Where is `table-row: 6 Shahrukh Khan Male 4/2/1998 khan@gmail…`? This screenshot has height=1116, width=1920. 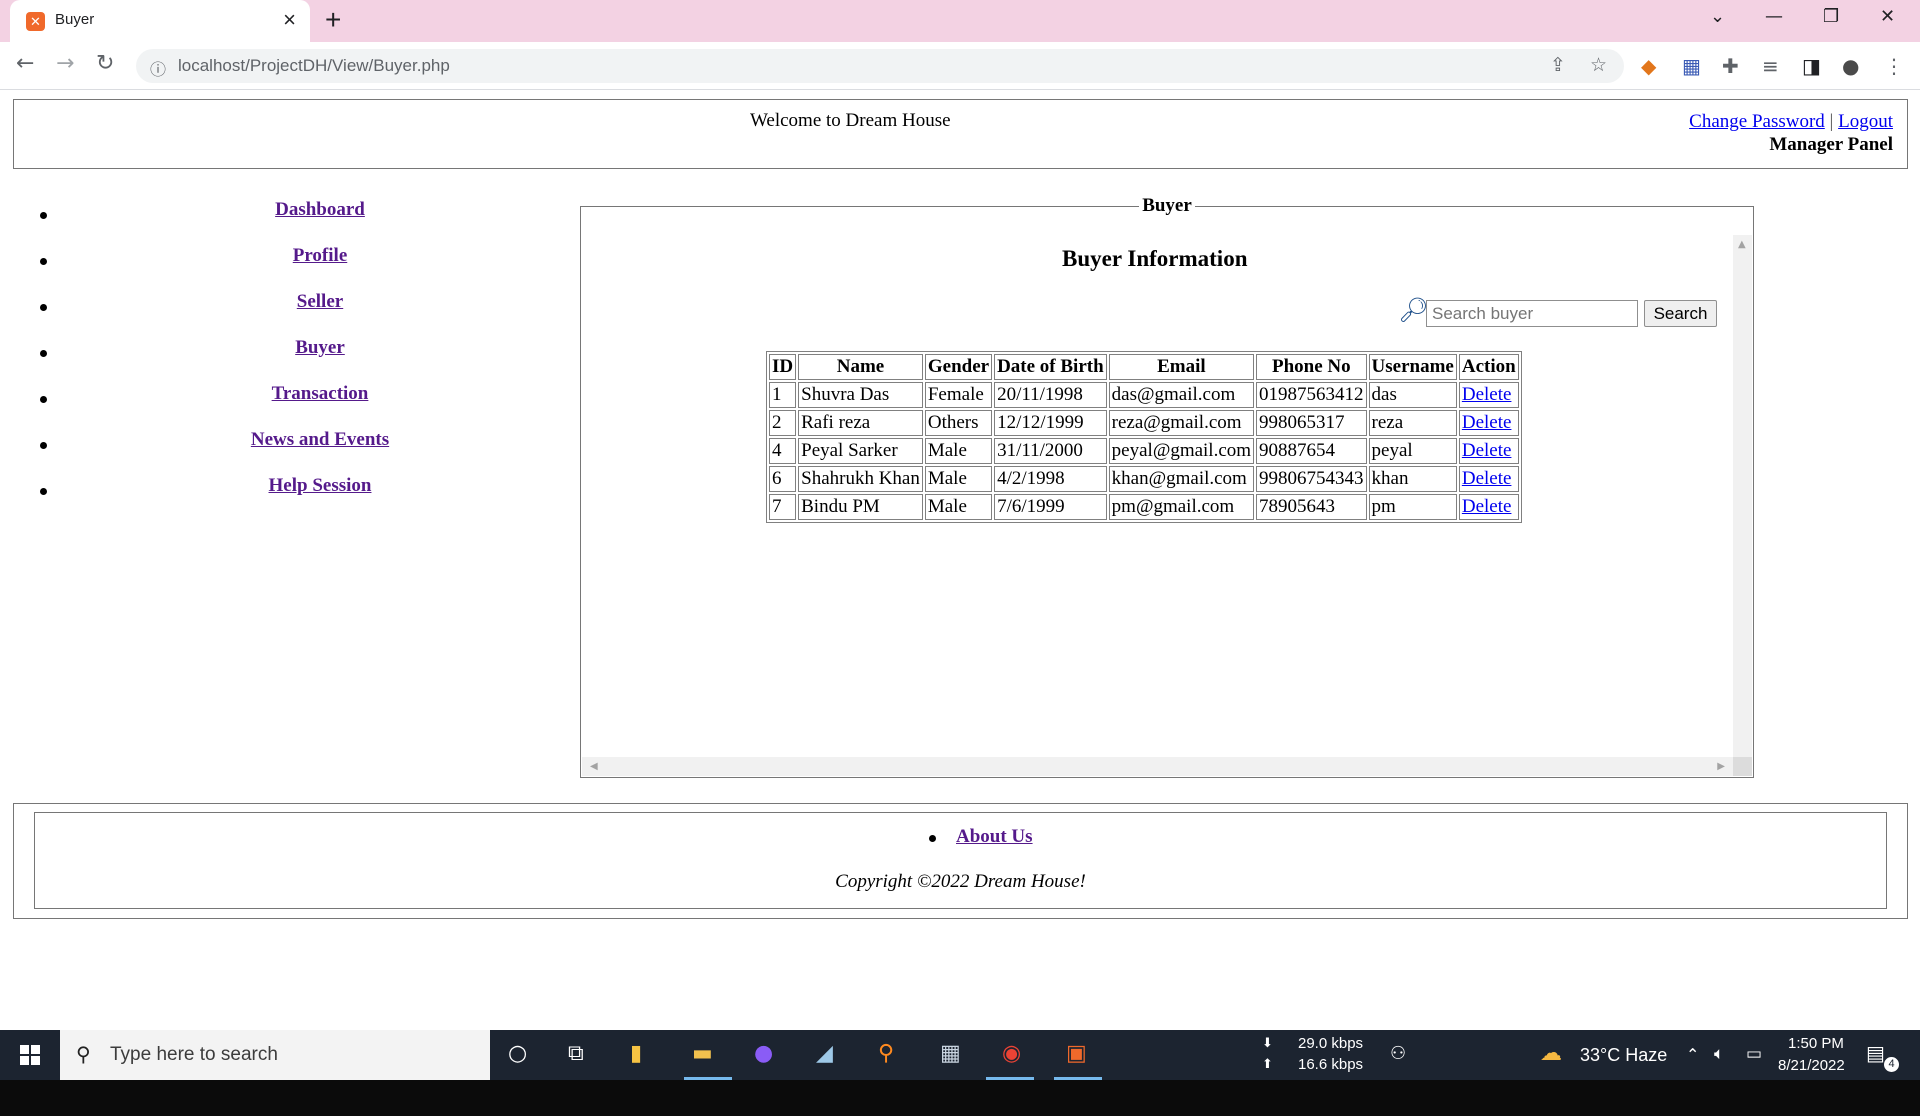 table-row: 6 Shahrukh Khan Male 4/2/1998 khan@gmail… is located at coordinates (1144, 479).